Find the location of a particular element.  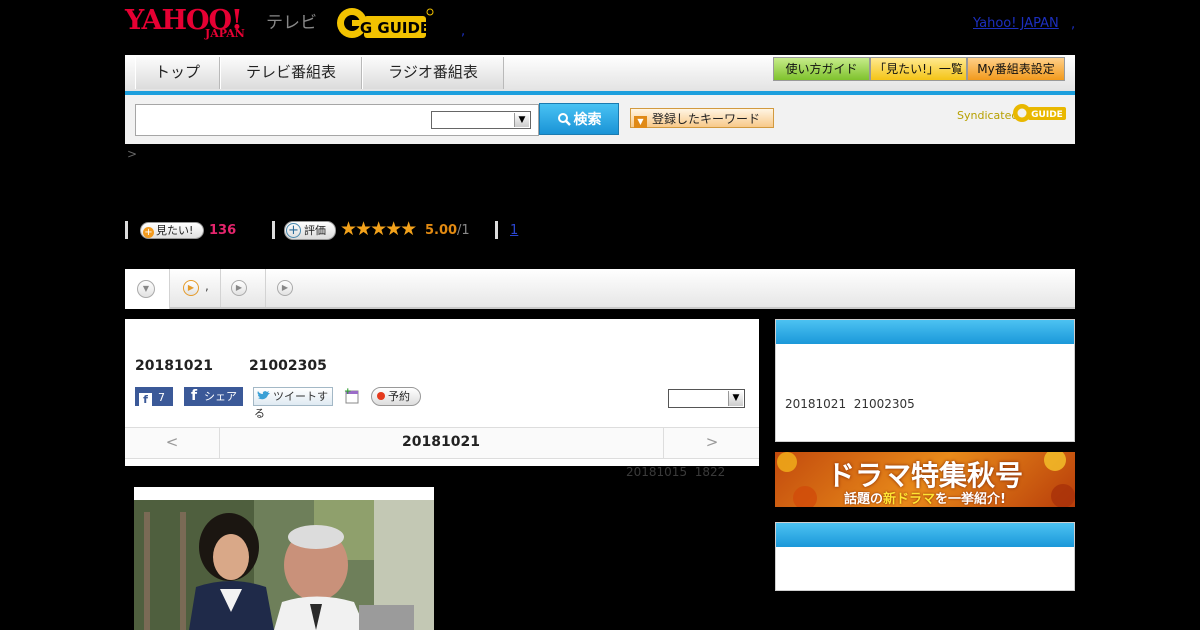

rating-label: 評価 is located at coordinates (315, 230).